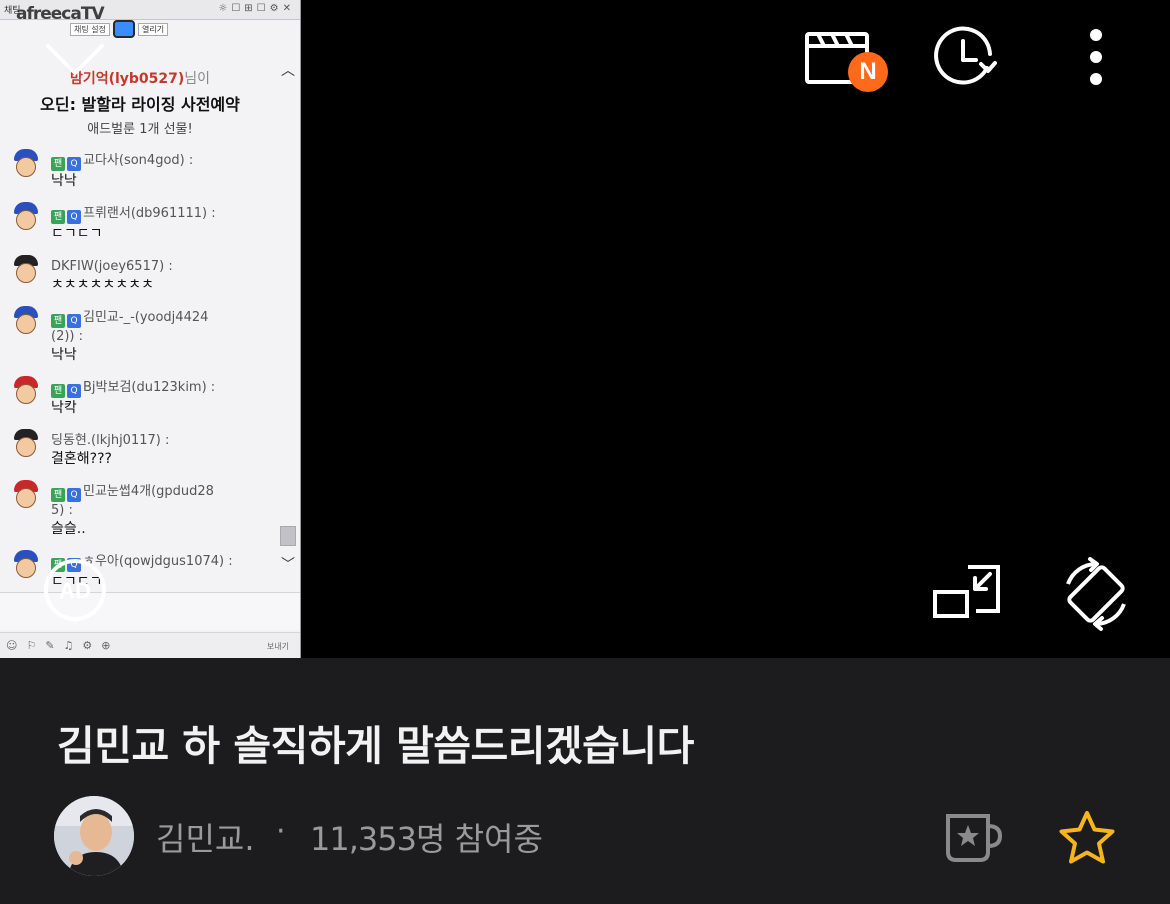 Image resolution: width=1170 pixels, height=904 pixels. I want to click on chat-user-name: 딩동현.(lkjhj0117) :, so click(164, 440).